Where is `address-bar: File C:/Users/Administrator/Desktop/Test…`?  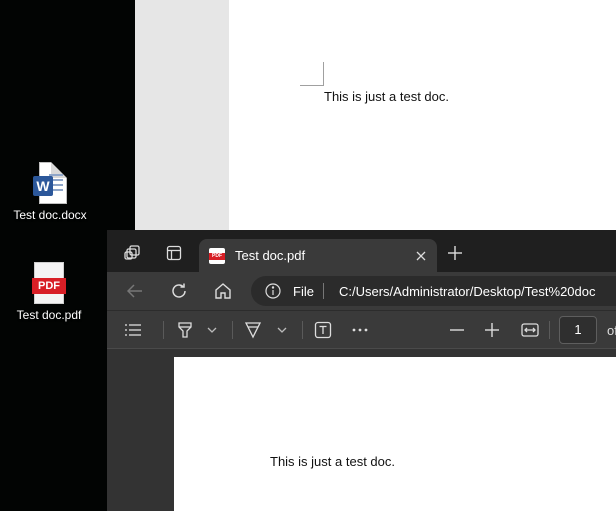
address-bar: File C:/Users/Administrator/Desktop/Test… is located at coordinates (433, 291).